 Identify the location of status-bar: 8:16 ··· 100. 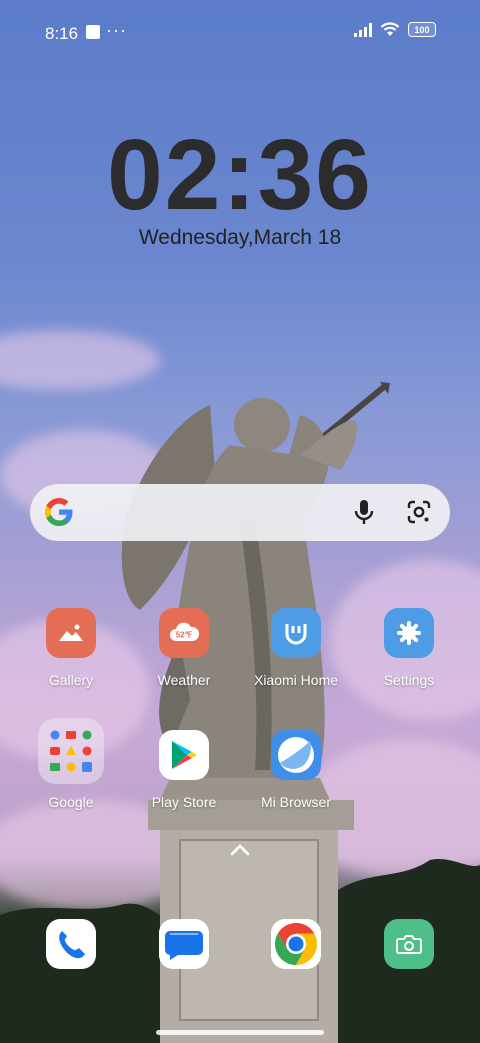
(240, 32).